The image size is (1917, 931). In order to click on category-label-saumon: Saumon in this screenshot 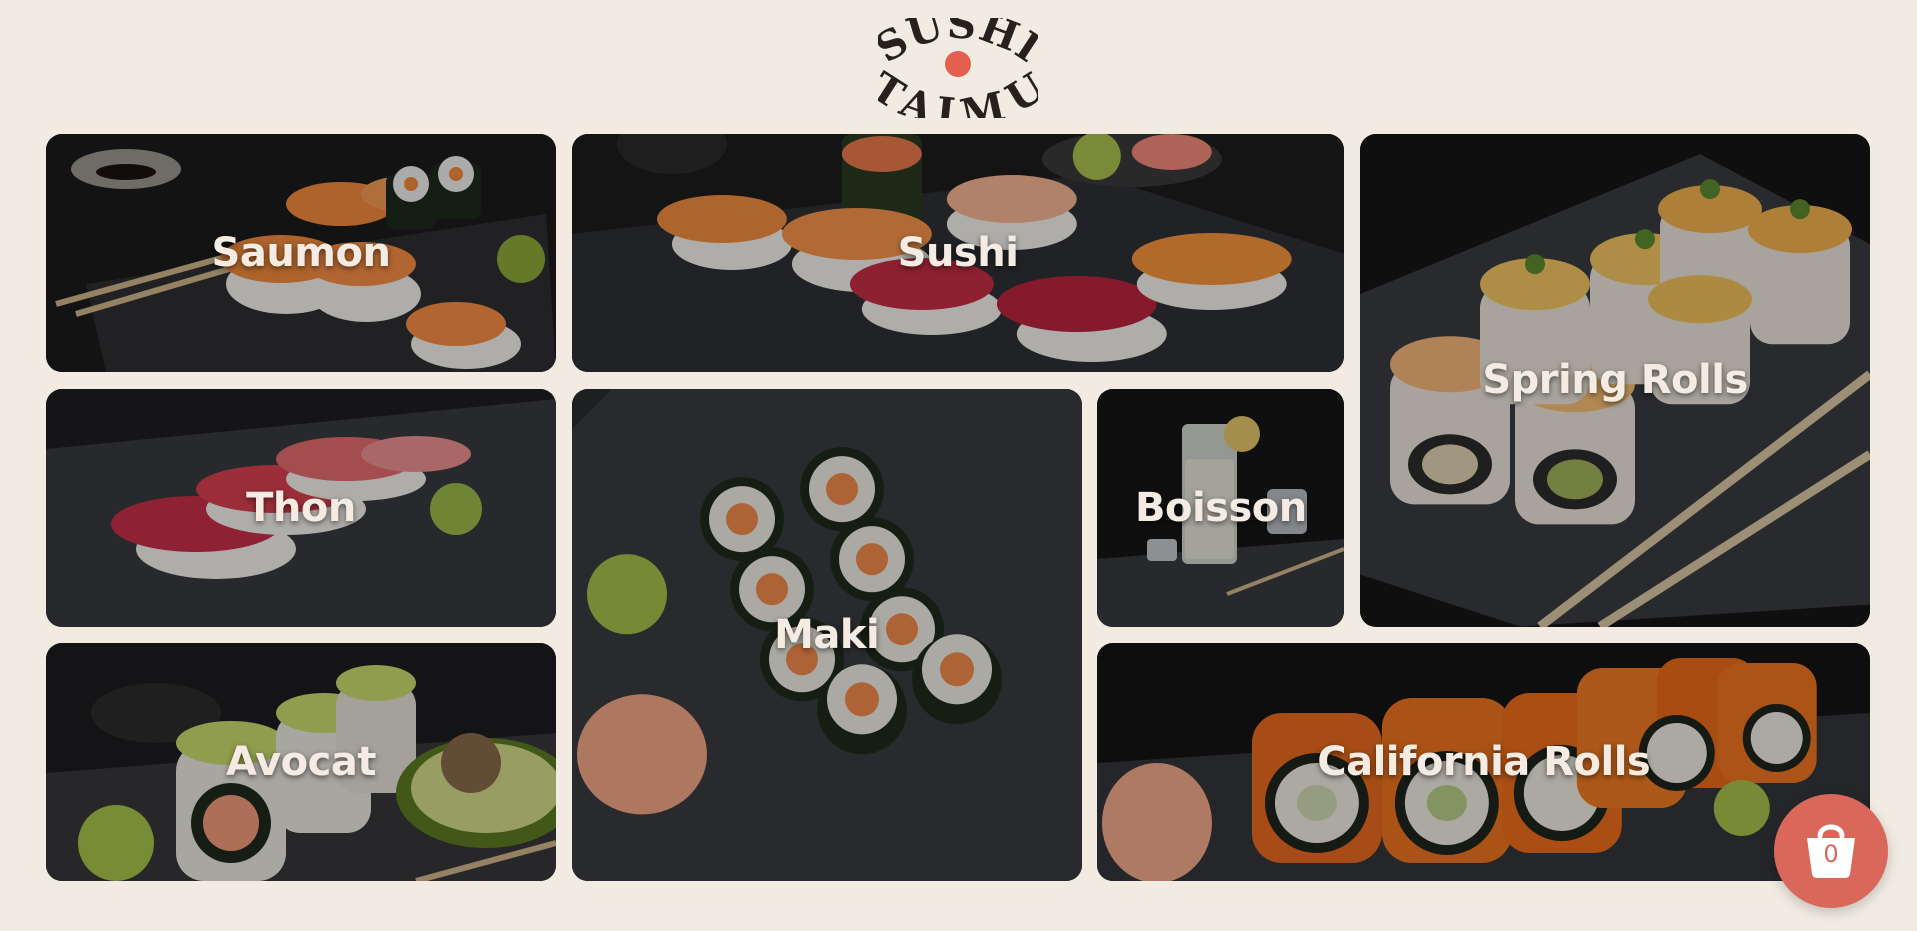, I will do `click(301, 253)`.